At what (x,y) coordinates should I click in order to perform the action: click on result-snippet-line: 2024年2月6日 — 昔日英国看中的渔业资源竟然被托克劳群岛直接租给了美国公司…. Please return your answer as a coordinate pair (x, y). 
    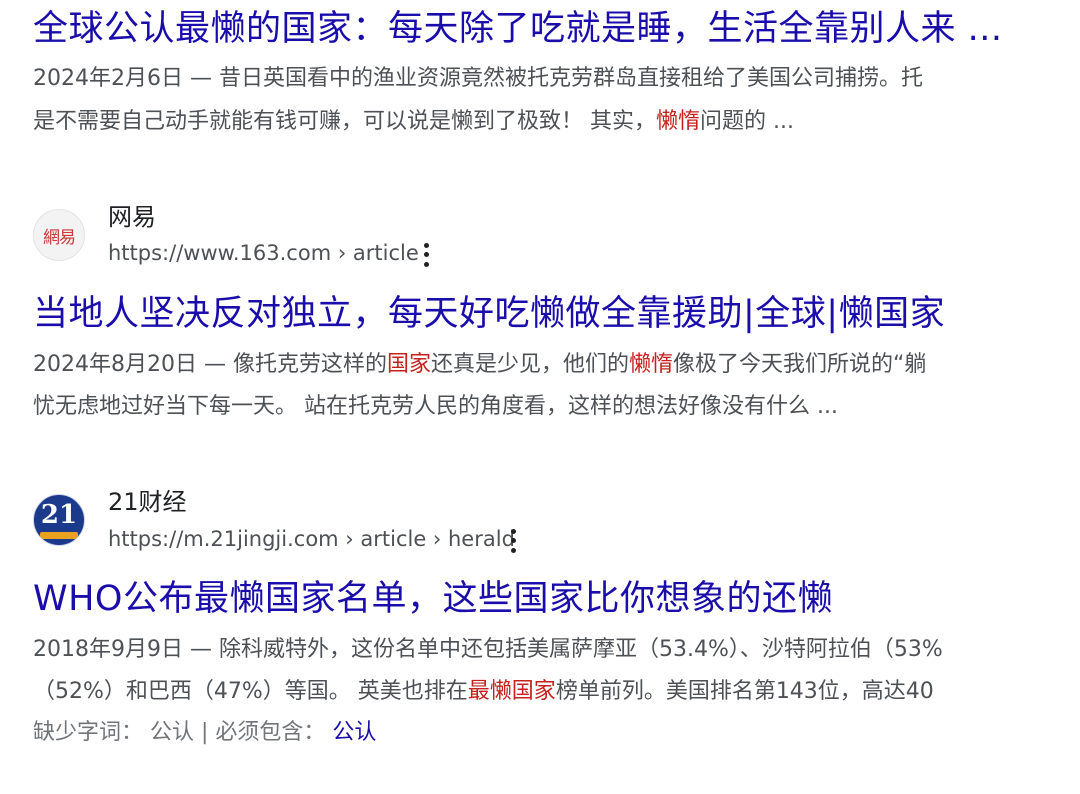
    Looking at the image, I should click on (478, 78).